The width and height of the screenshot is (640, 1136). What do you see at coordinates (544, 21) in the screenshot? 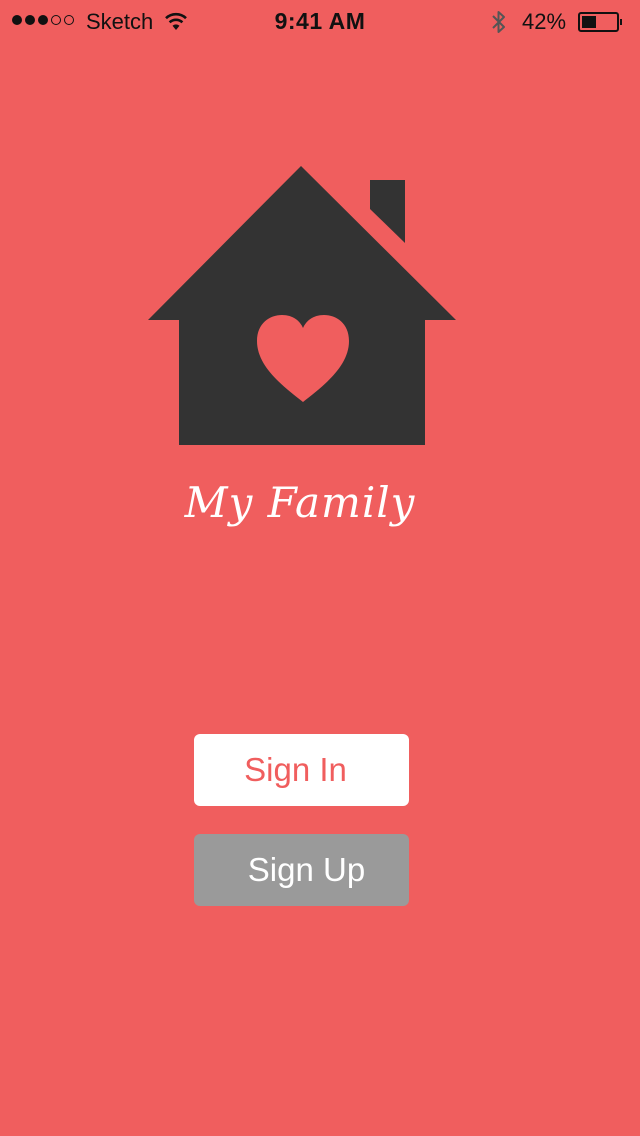
I see `battery-percentage: 42%` at bounding box center [544, 21].